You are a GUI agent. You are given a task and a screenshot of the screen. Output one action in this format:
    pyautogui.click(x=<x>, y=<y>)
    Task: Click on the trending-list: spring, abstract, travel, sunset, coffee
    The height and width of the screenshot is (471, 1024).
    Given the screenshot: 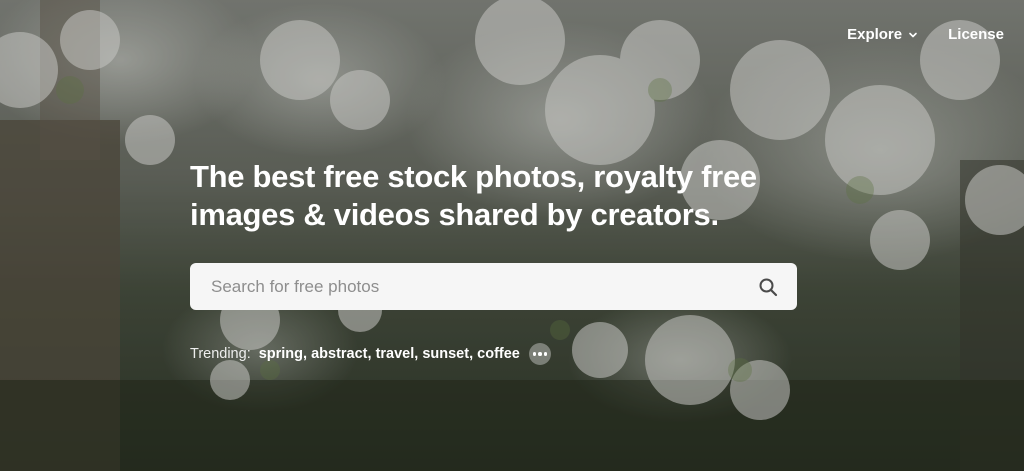 What is the action you would take?
    pyautogui.click(x=389, y=354)
    